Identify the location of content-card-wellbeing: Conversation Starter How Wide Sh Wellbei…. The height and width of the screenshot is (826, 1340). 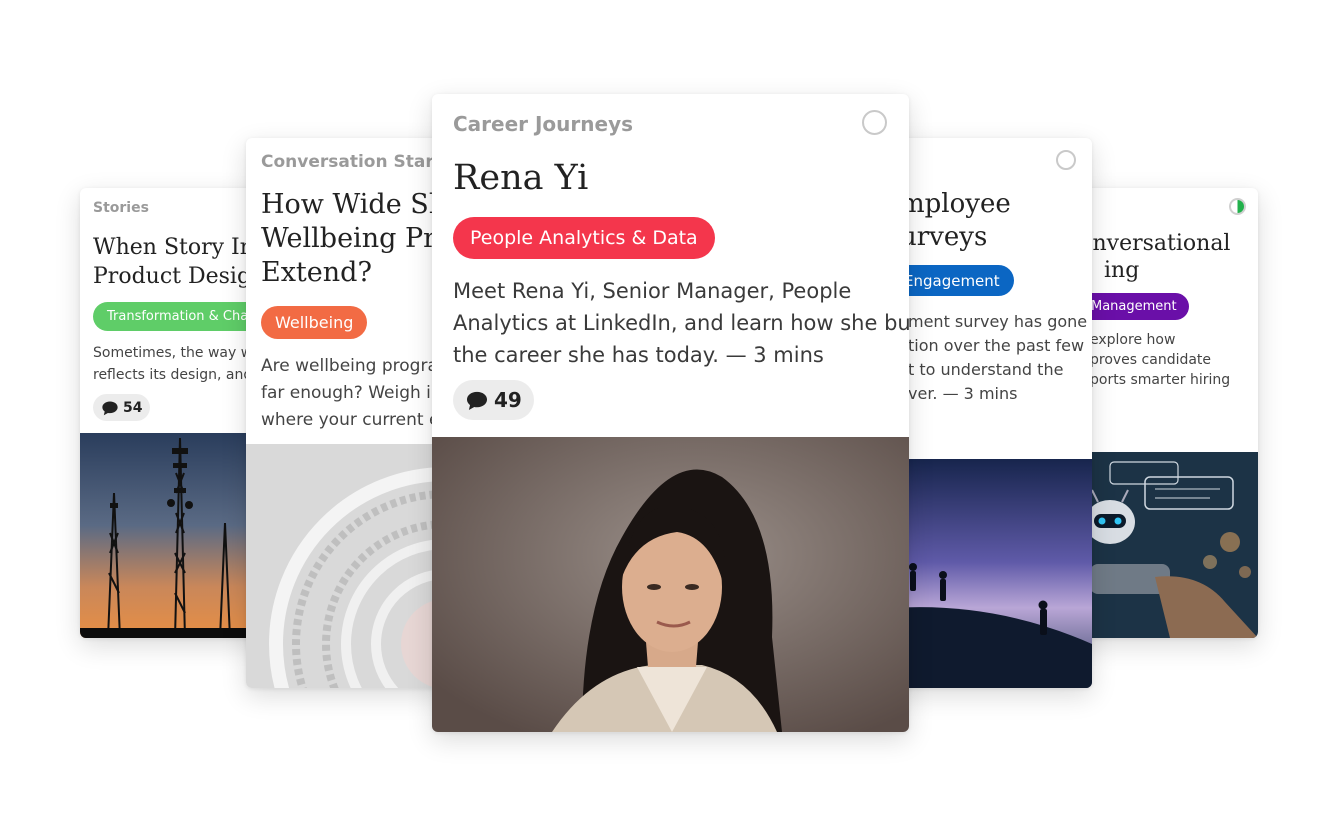
(352, 413).